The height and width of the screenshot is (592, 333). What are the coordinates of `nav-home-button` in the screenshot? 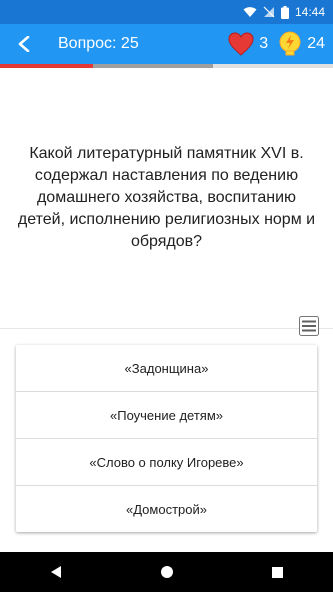 It's located at (167, 572).